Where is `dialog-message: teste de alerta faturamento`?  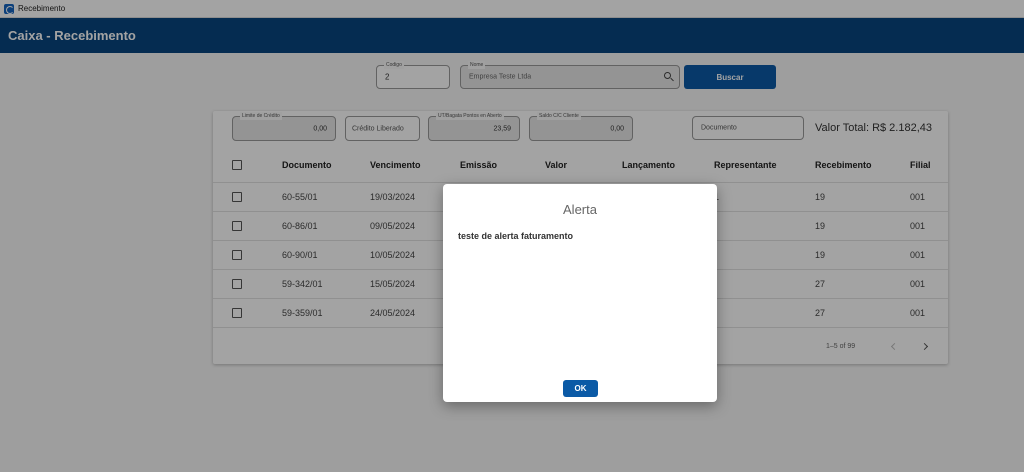
dialog-message: teste de alerta faturamento is located at coordinates (516, 236).